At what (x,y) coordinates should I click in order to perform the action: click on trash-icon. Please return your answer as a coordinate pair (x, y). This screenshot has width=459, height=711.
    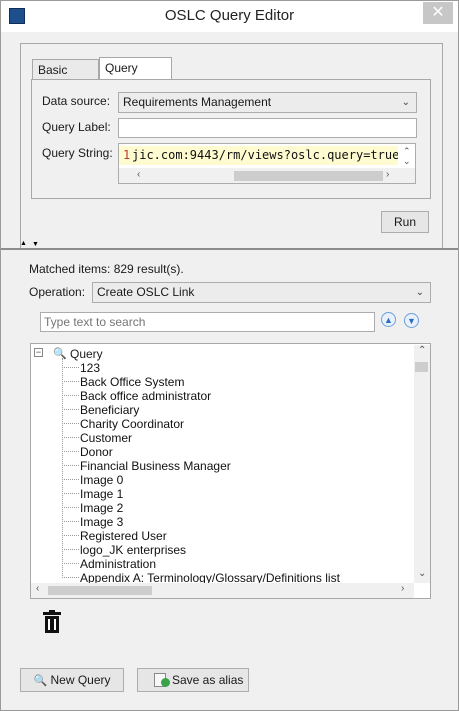
    Looking at the image, I should click on (52, 622).